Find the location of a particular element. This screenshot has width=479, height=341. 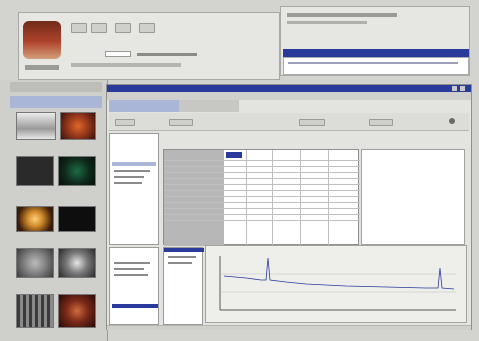

top-right-list-row is located at coordinates (373, 63).